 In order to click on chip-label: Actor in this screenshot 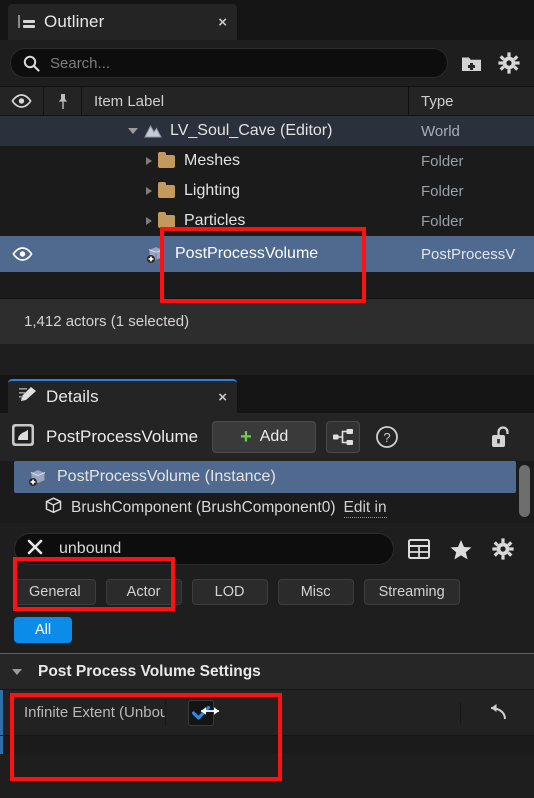, I will do `click(143, 592)`.